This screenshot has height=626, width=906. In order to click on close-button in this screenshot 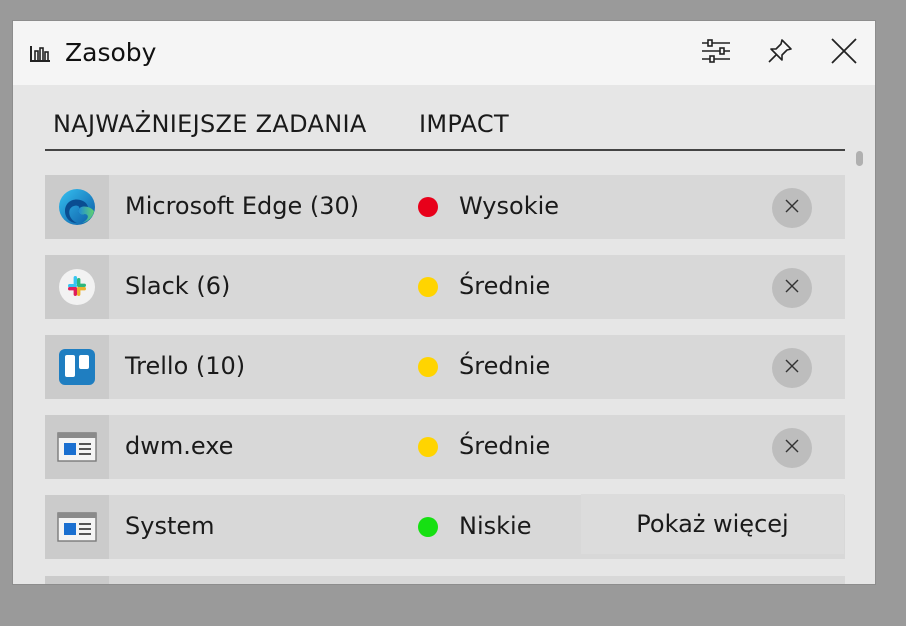, I will do `click(844, 53)`.